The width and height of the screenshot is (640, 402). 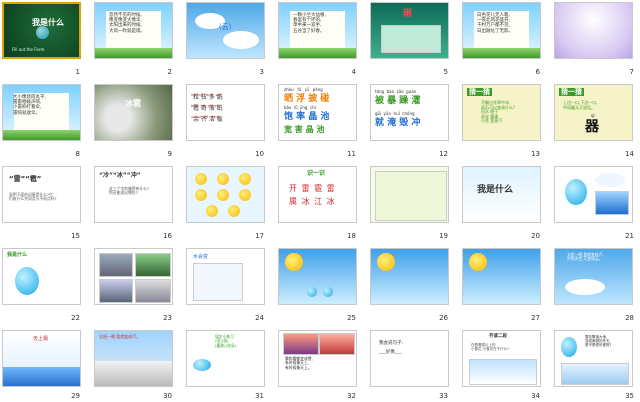 I want to click on slide-thumb-2: 忽然不见的时候, 像变像变大像伞, 太阳出来的时候, 大风一吹就是雨。, so click(x=133, y=30).